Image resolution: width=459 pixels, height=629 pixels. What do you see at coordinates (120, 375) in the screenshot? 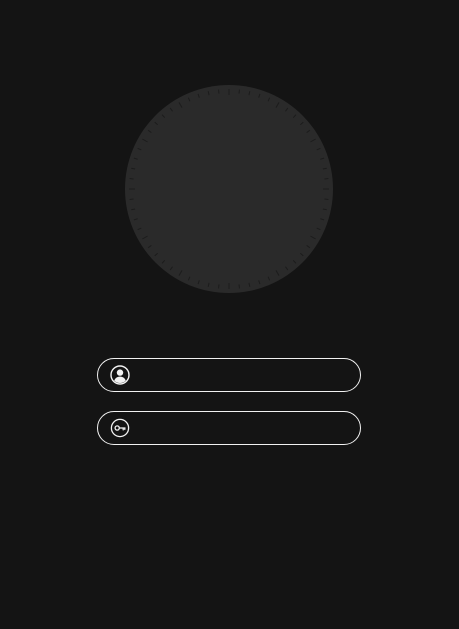
I see `user-circle-icon` at bounding box center [120, 375].